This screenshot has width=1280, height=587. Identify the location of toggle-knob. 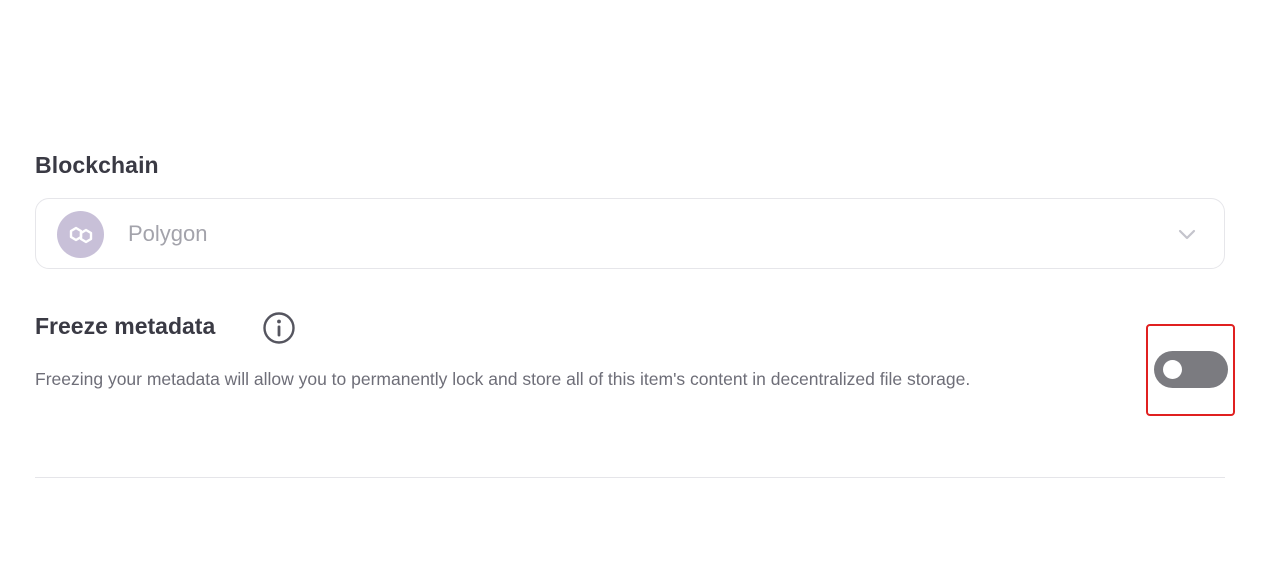
(1172, 369).